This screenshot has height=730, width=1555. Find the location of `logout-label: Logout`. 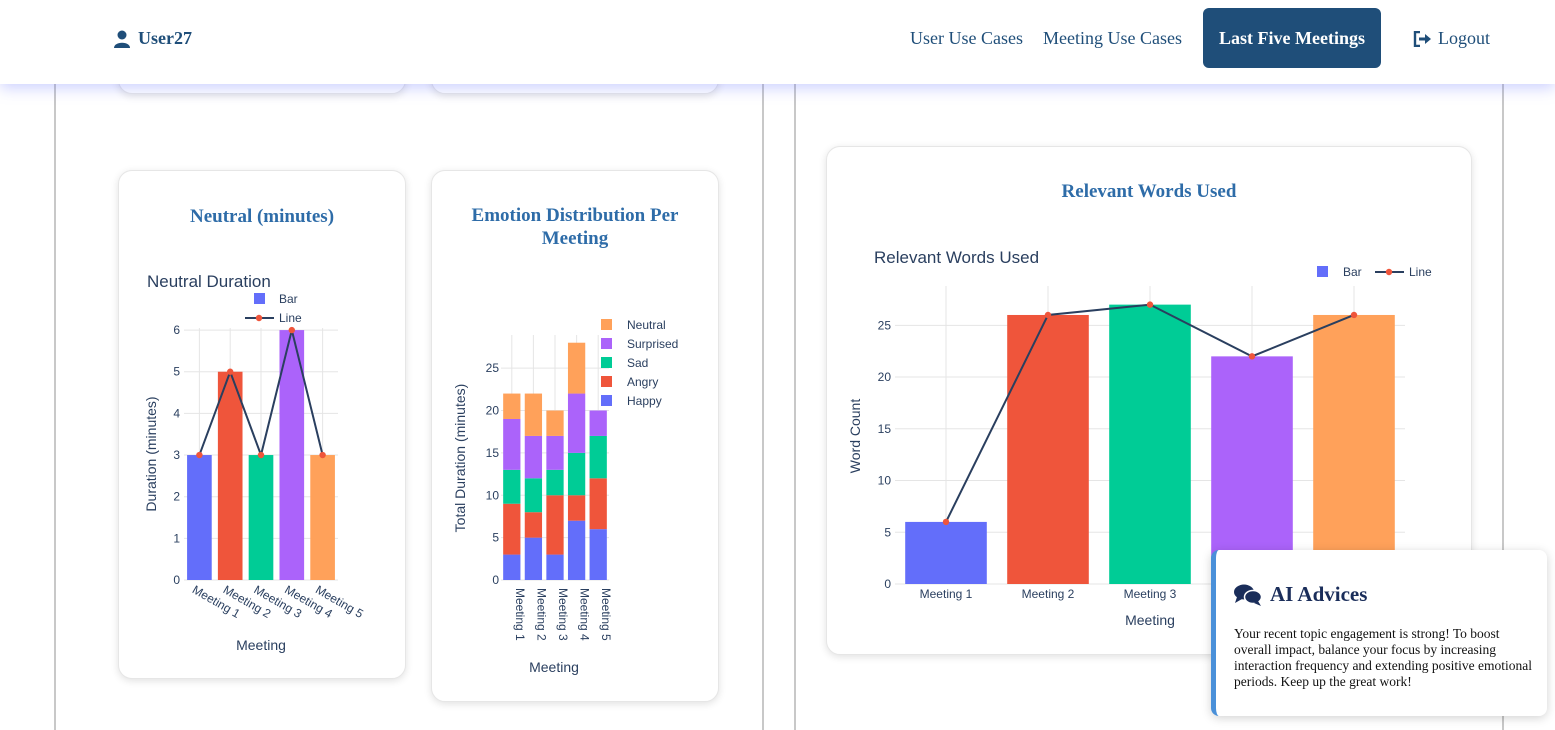

logout-label: Logout is located at coordinates (1464, 38).